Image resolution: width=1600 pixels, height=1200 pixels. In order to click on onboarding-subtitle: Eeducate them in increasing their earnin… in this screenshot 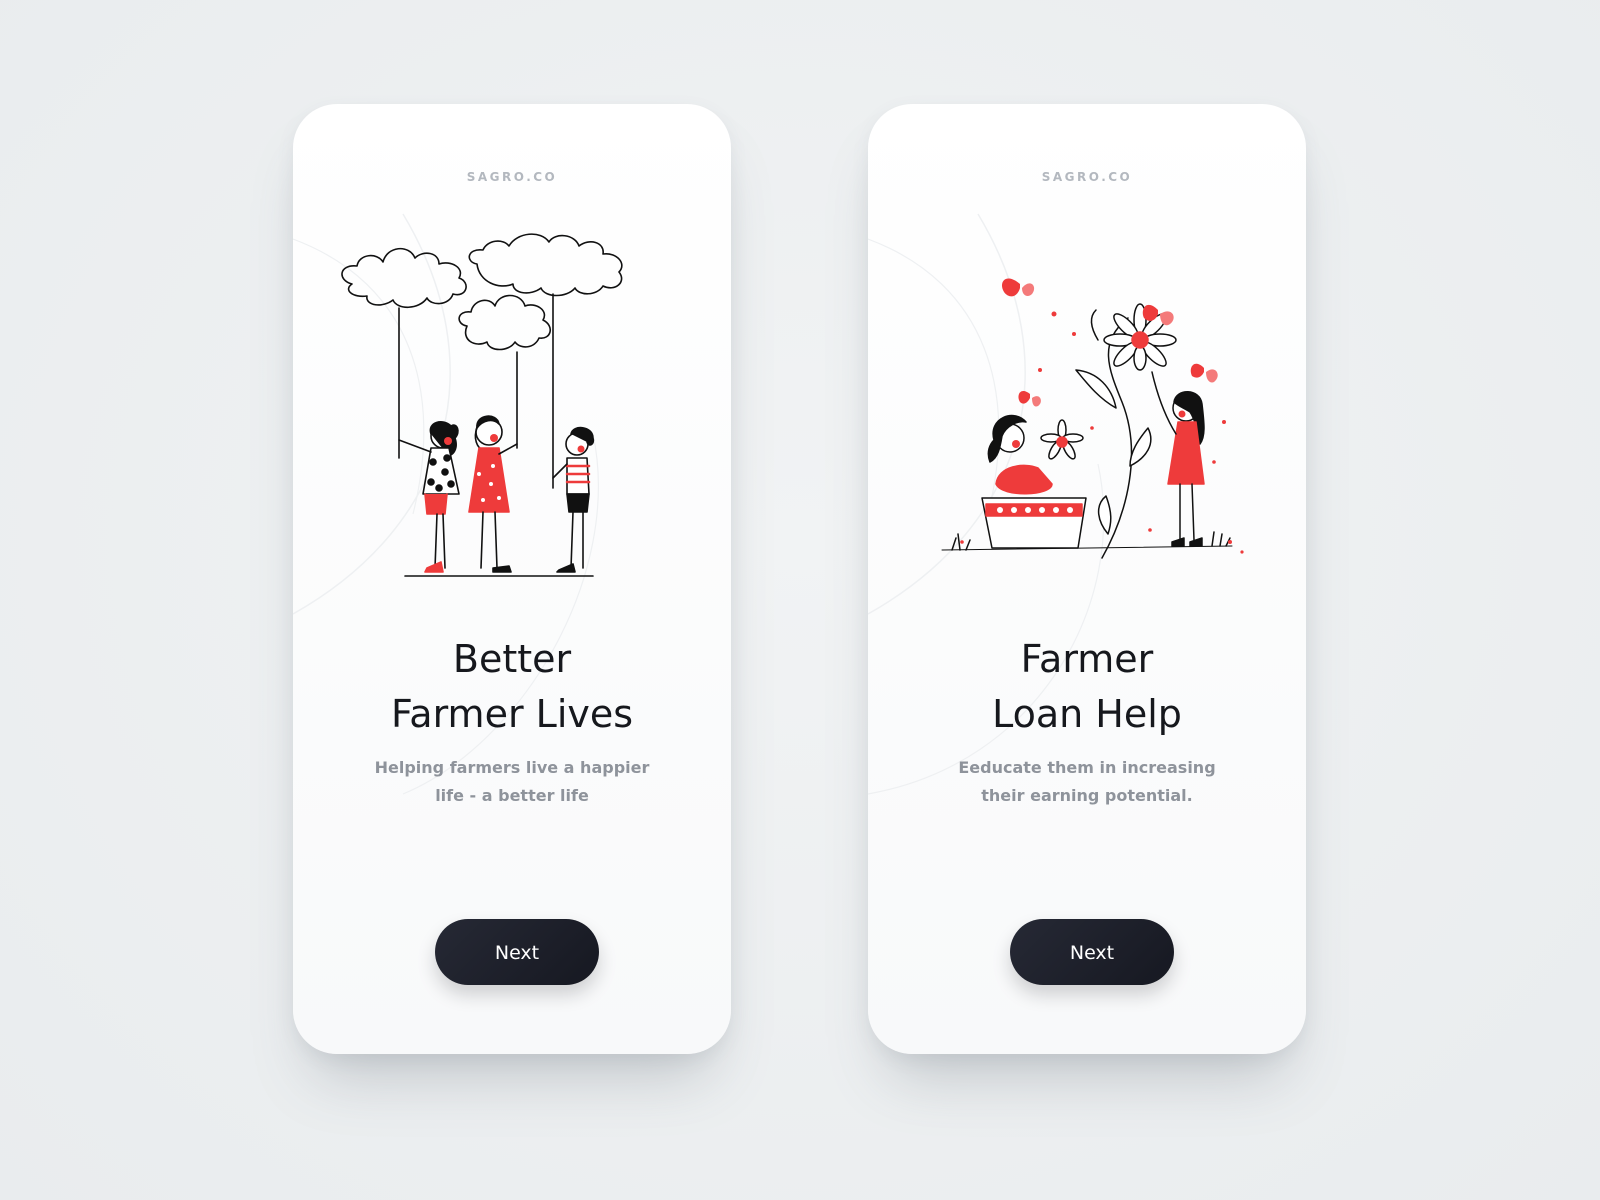, I will do `click(1087, 781)`.